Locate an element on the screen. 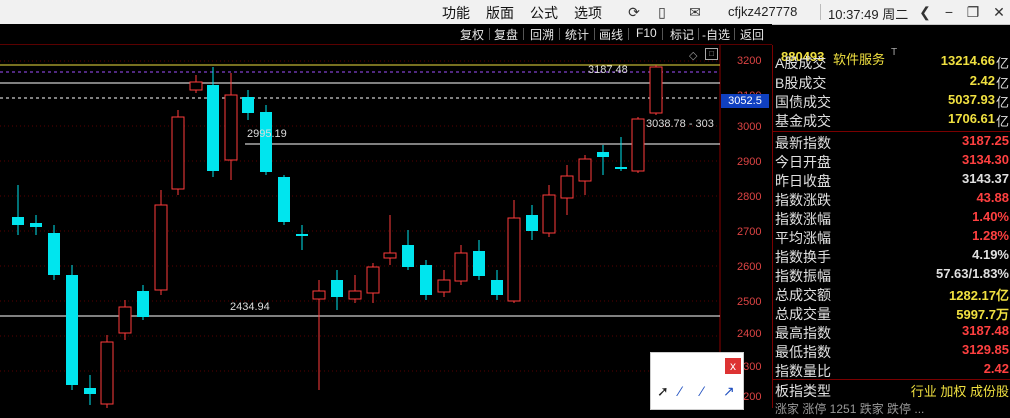 The height and width of the screenshot is (418, 1010). tool-restore-rights: 复权 is located at coordinates (472, 34).